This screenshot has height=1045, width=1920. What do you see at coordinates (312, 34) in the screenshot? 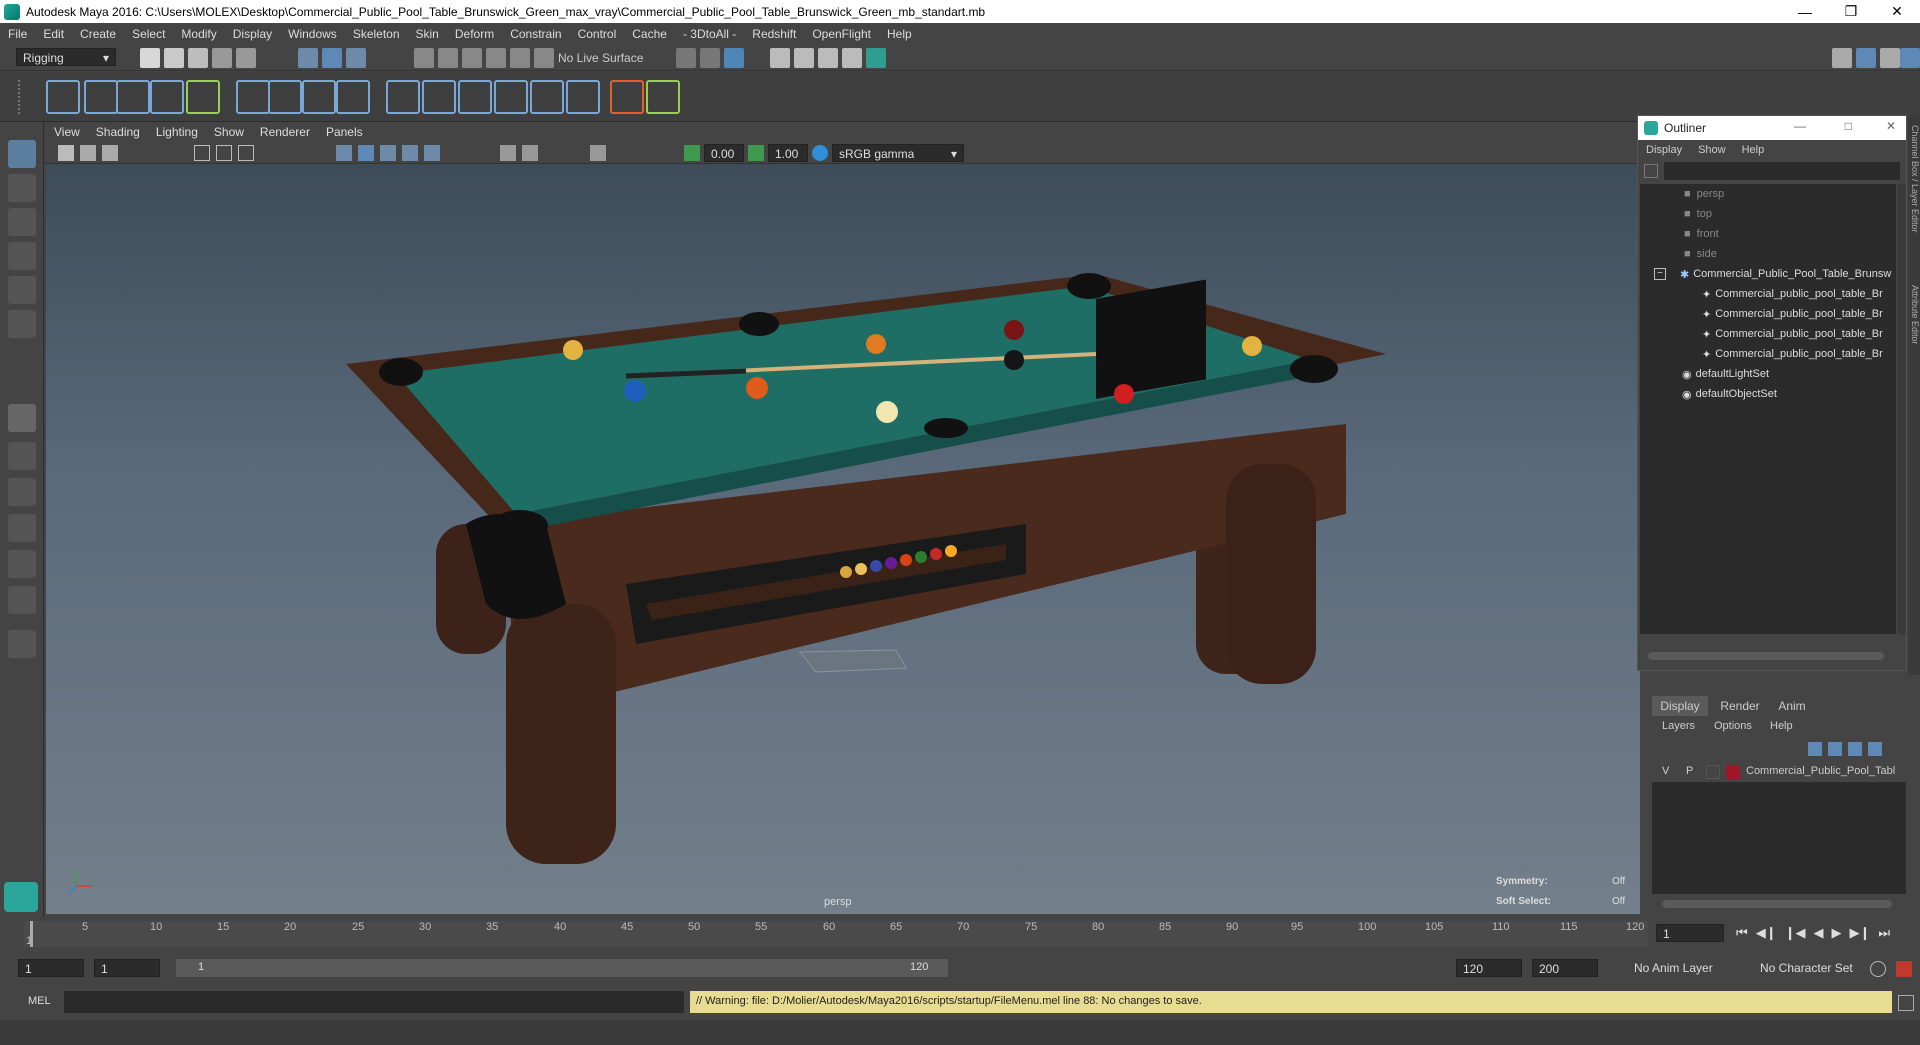
I see `menu-windows: Windows` at bounding box center [312, 34].